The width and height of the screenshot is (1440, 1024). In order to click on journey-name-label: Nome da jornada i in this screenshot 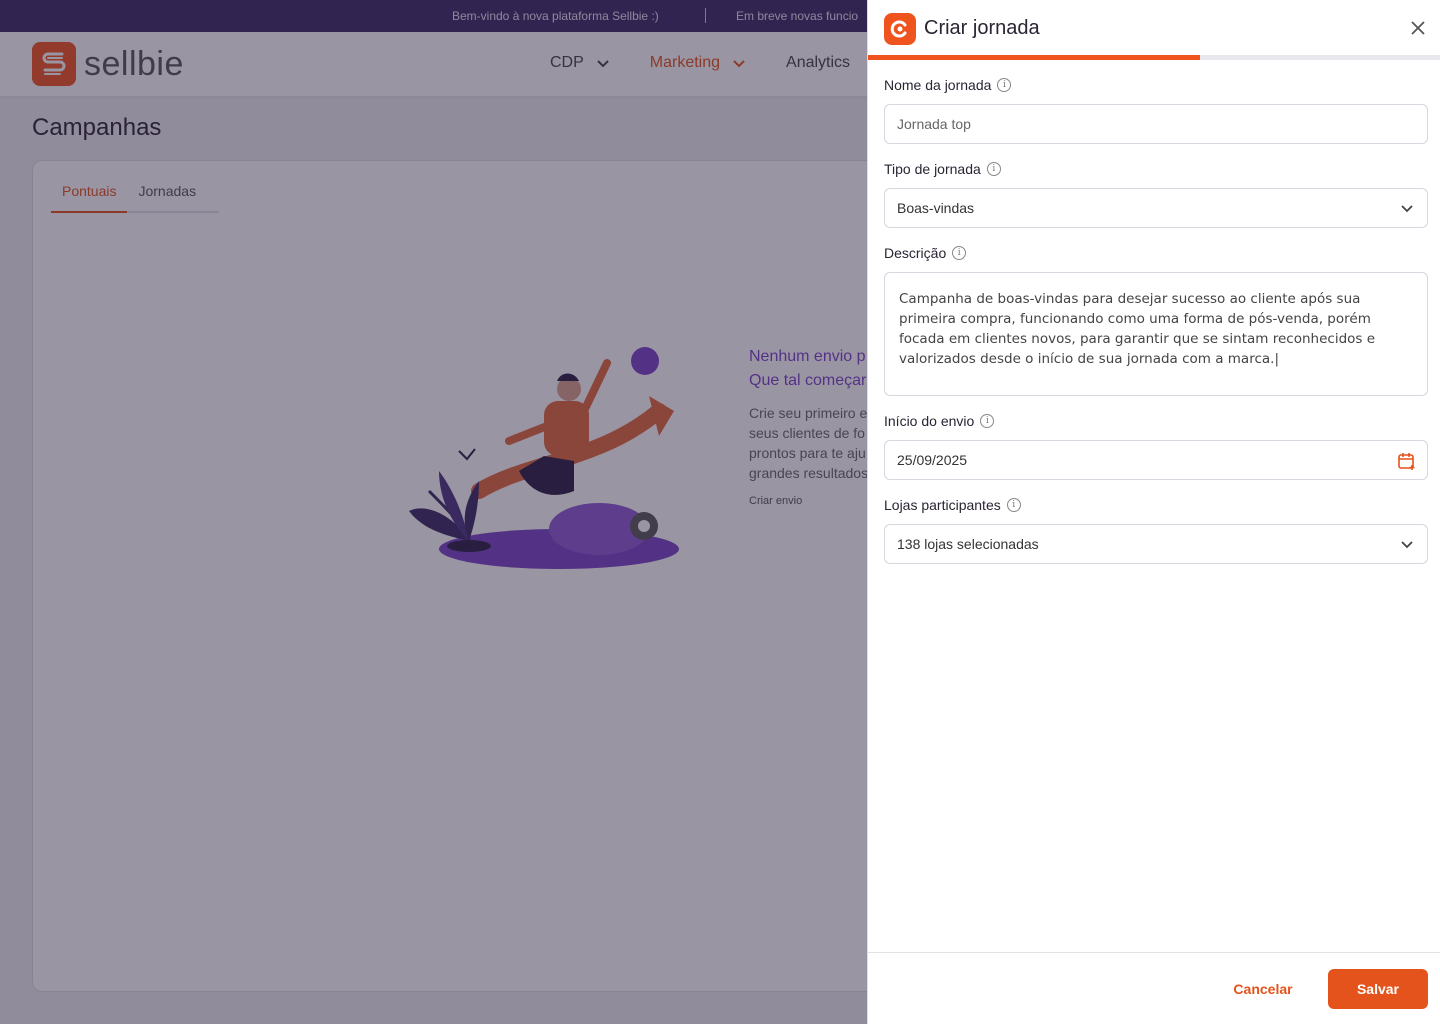, I will do `click(948, 85)`.